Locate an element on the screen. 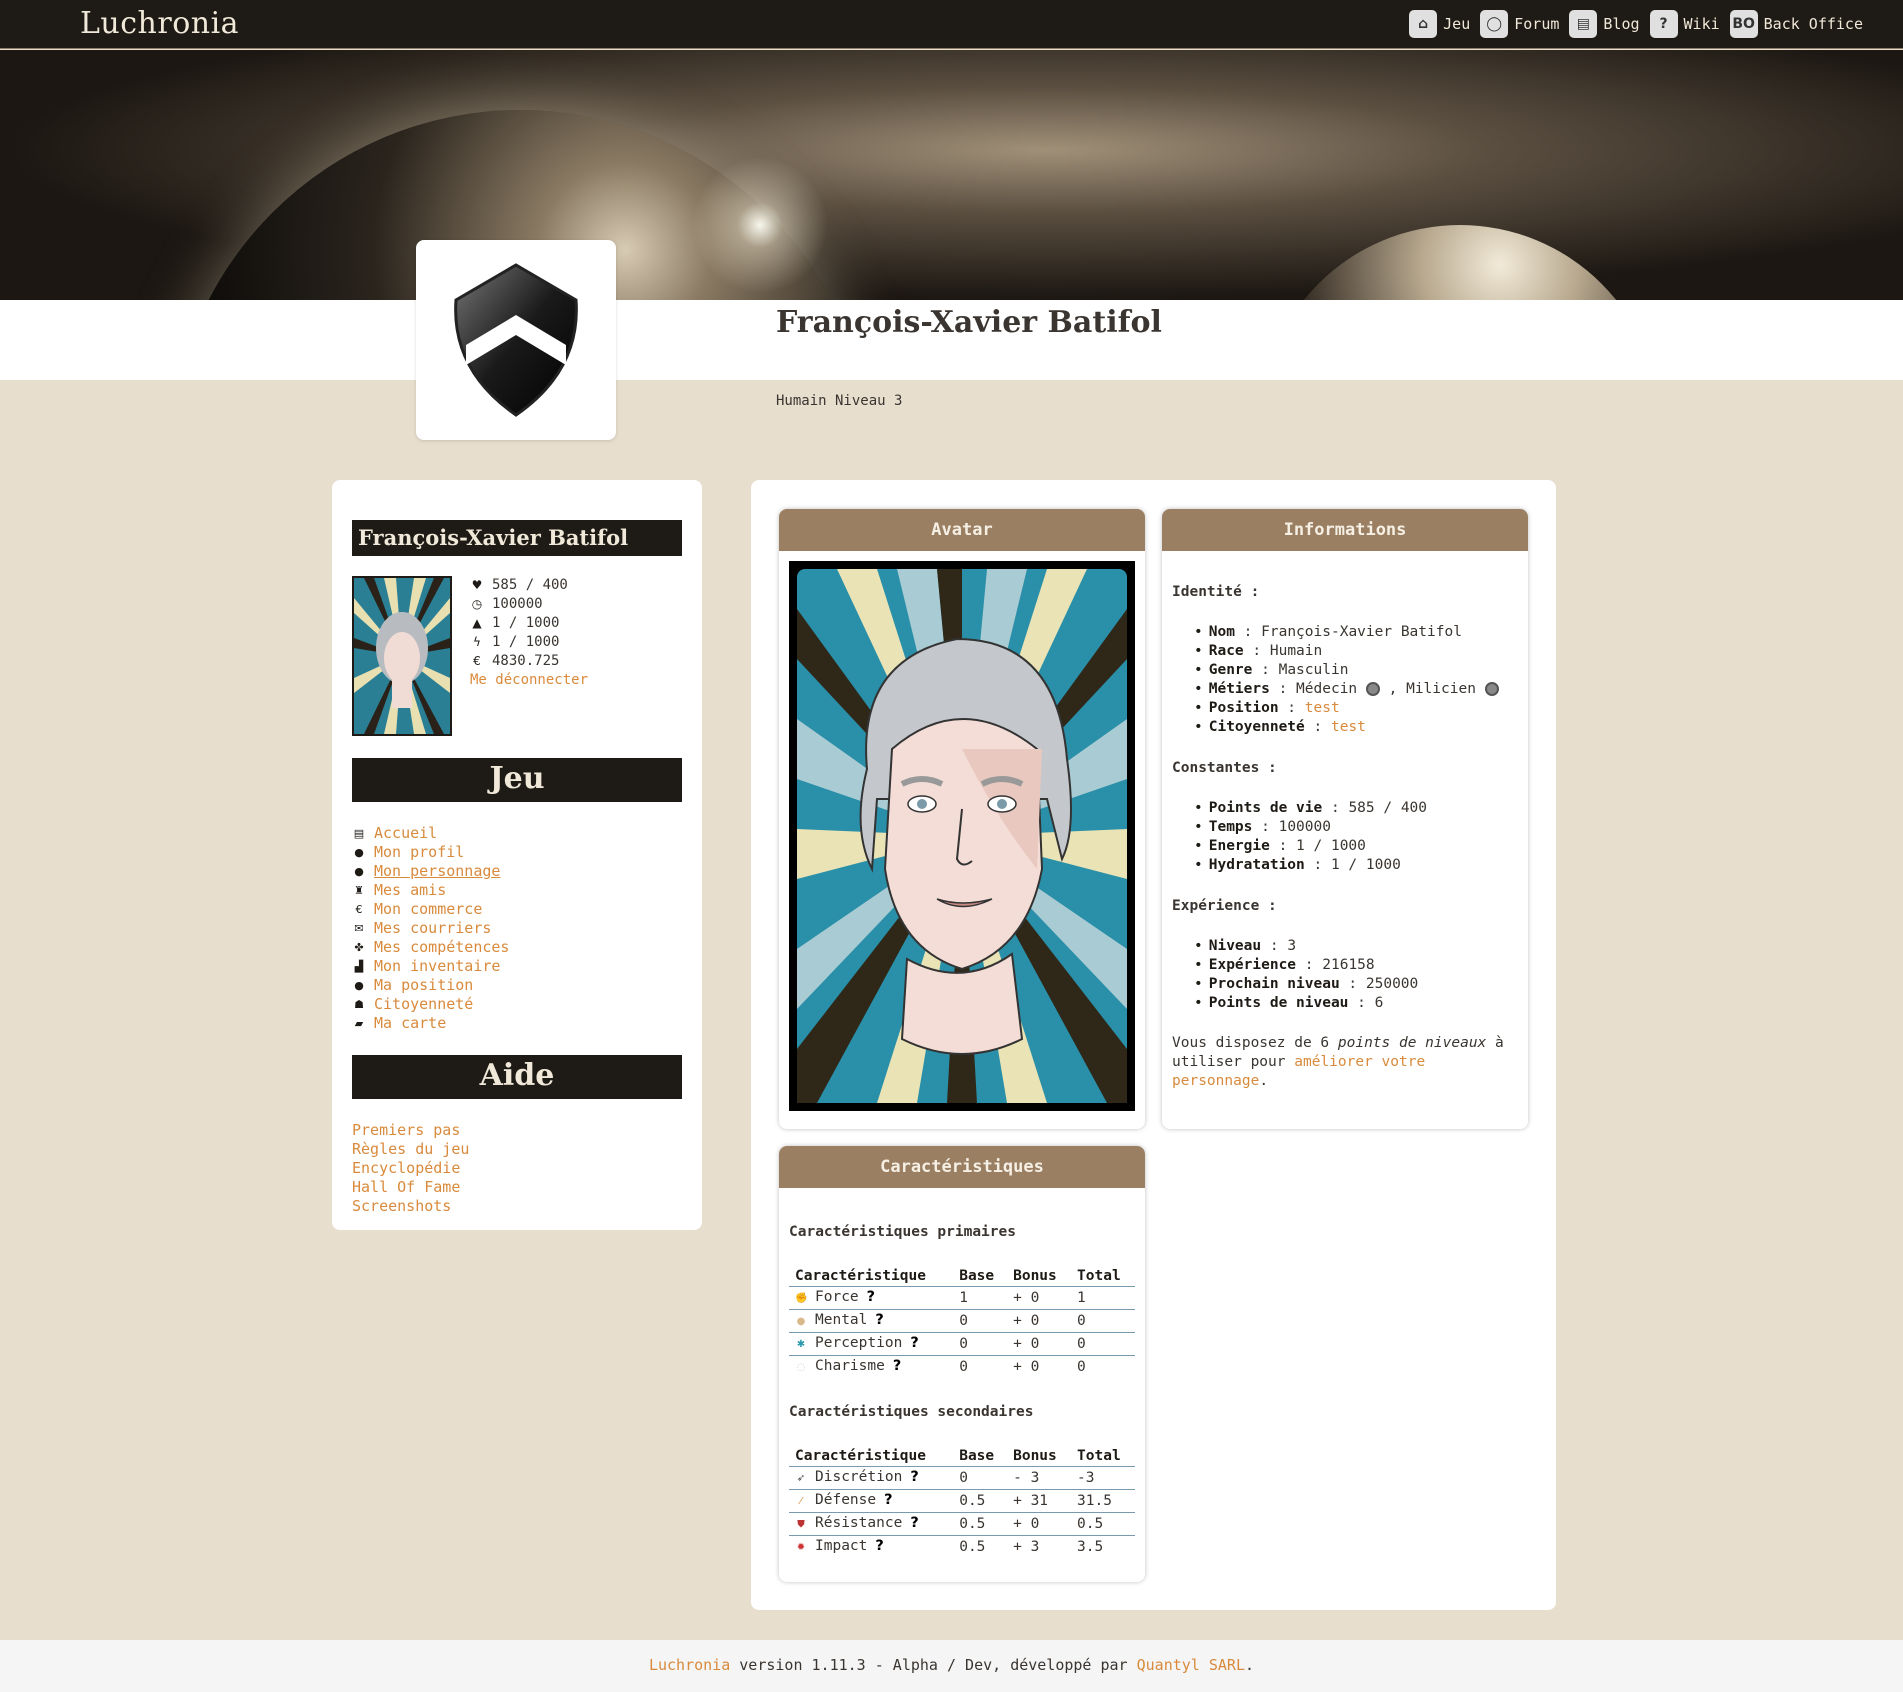 This screenshot has height=1692, width=1903. menu-accueil: ▤ Accueil is located at coordinates (517, 833).